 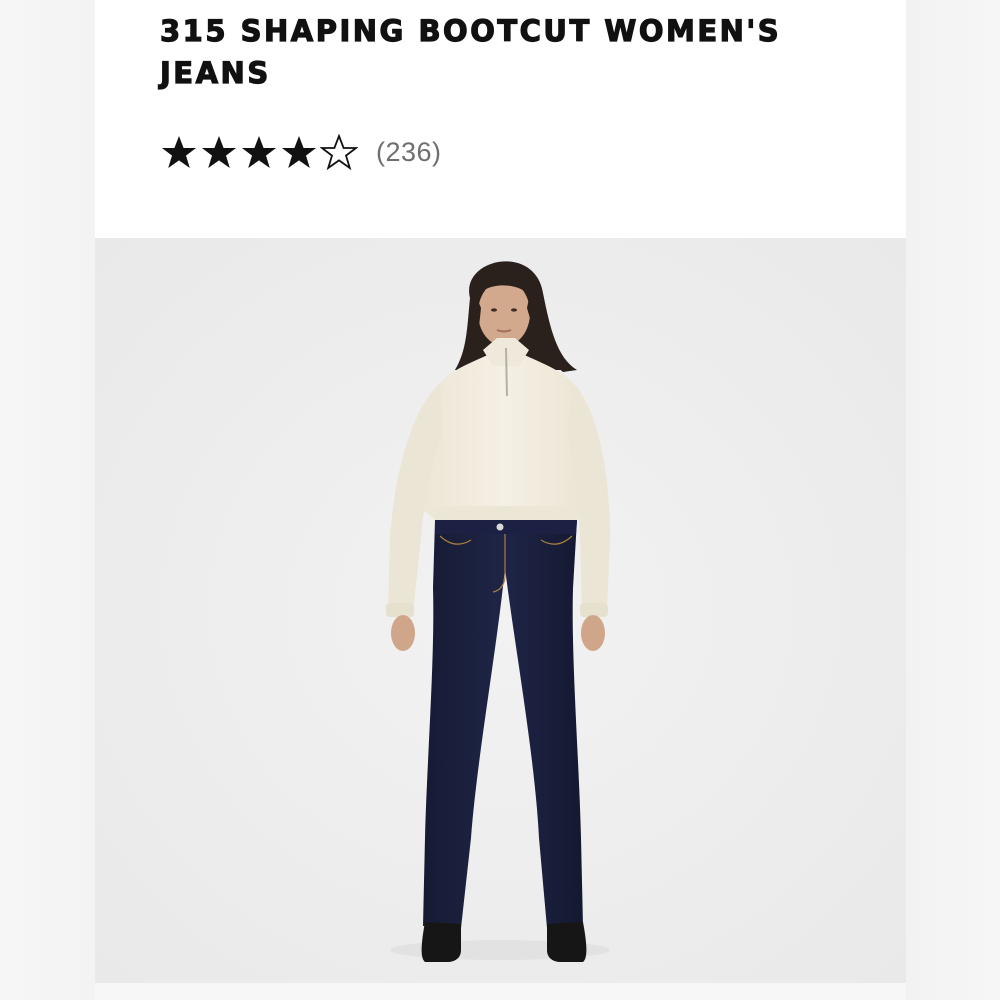 What do you see at coordinates (47, 500) in the screenshot?
I see `left-margin` at bounding box center [47, 500].